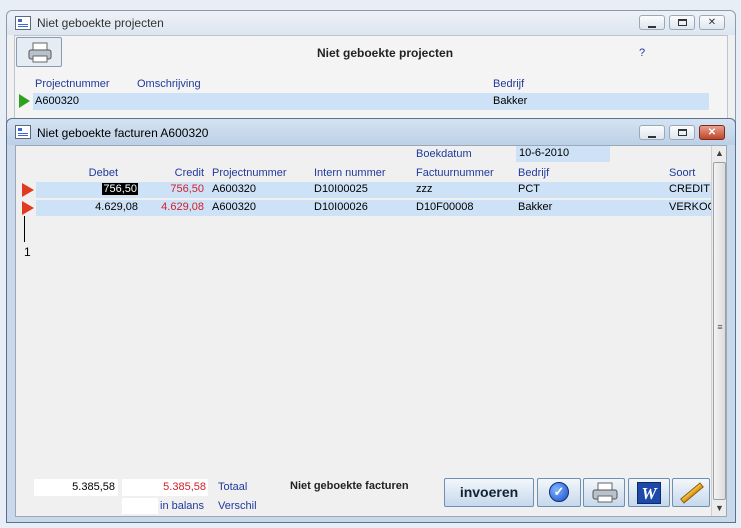 Image resolution: width=741 pixels, height=528 pixels. I want to click on record-number: 1, so click(27, 252).